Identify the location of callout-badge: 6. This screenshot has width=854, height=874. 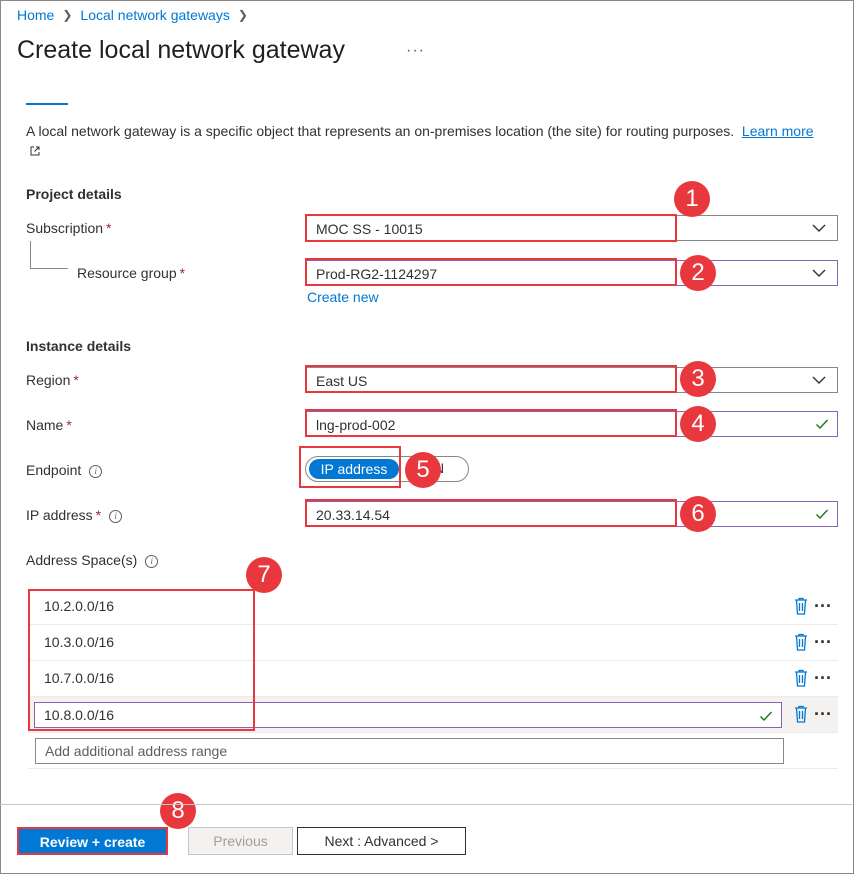
(698, 514).